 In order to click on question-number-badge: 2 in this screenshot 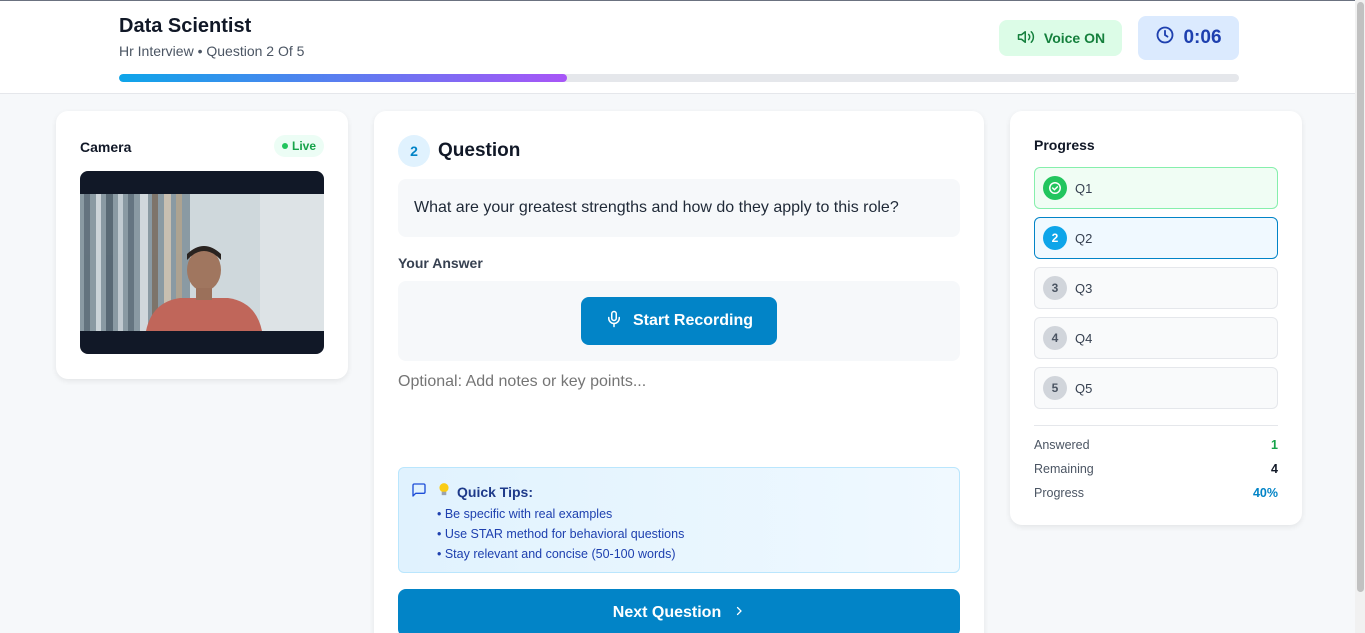, I will do `click(414, 151)`.